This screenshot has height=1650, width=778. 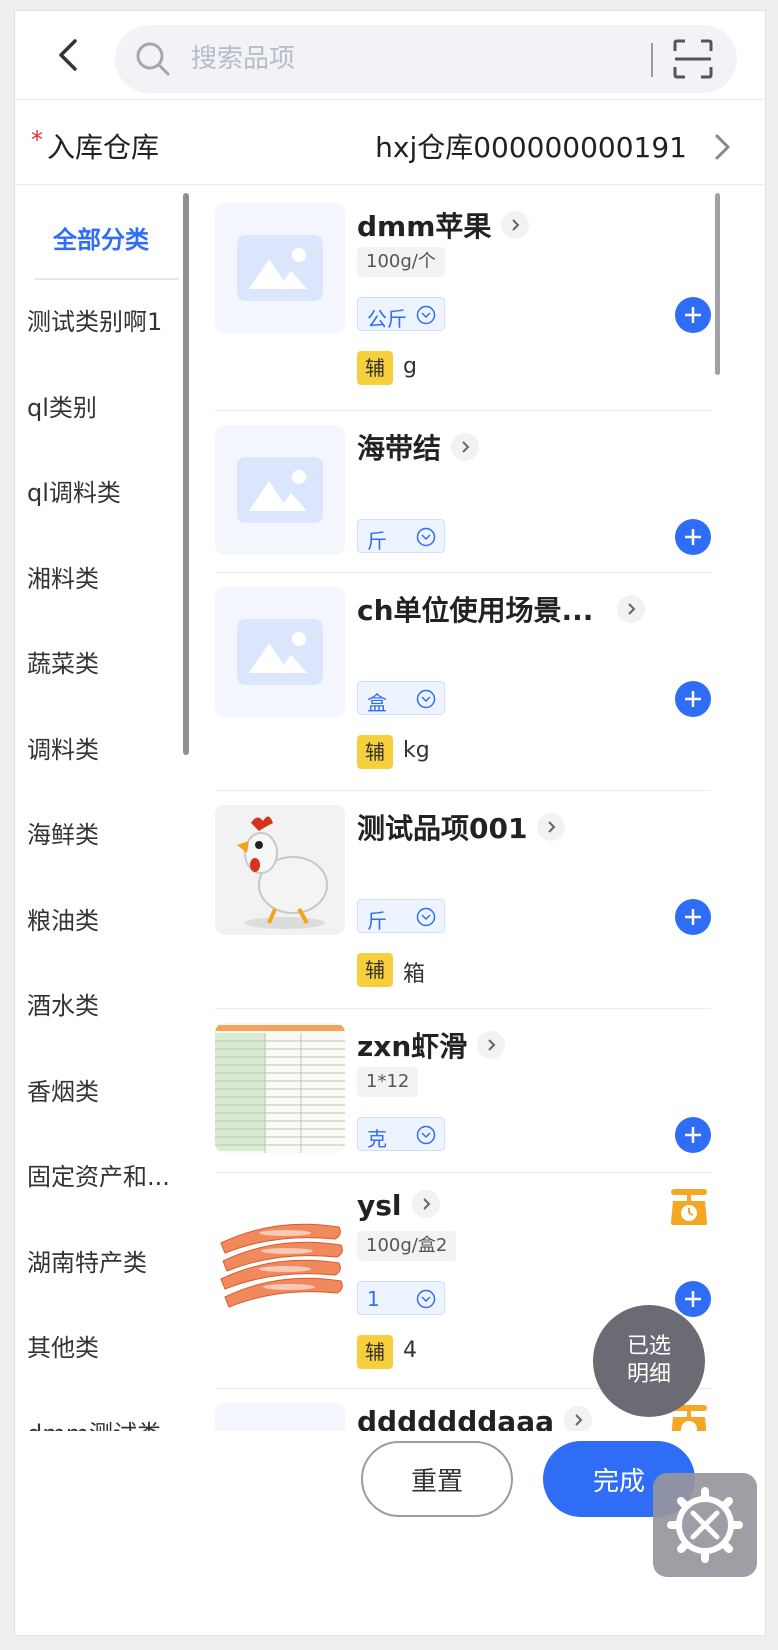 What do you see at coordinates (375, 1352) in the screenshot?
I see `aux-unit-badge: 辅` at bounding box center [375, 1352].